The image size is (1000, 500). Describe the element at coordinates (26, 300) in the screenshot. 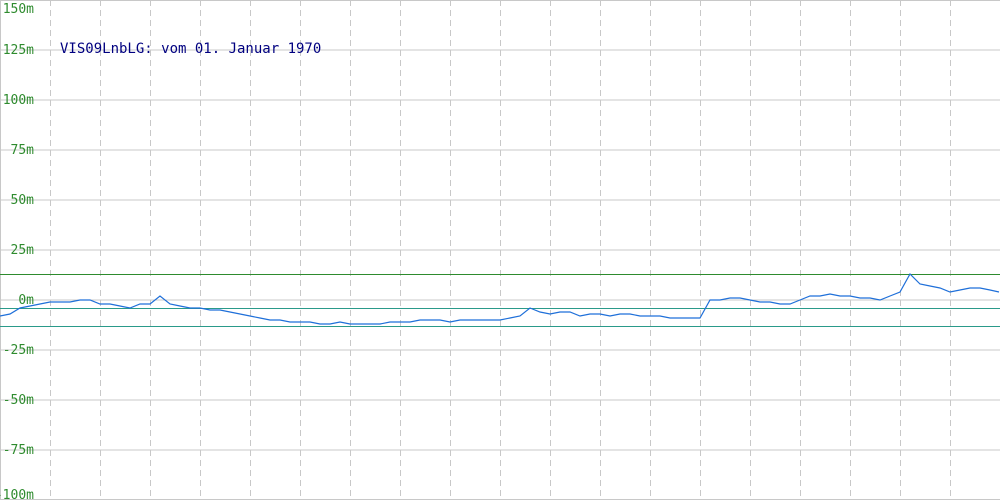

I see `y-tick-label: 0m` at that location.